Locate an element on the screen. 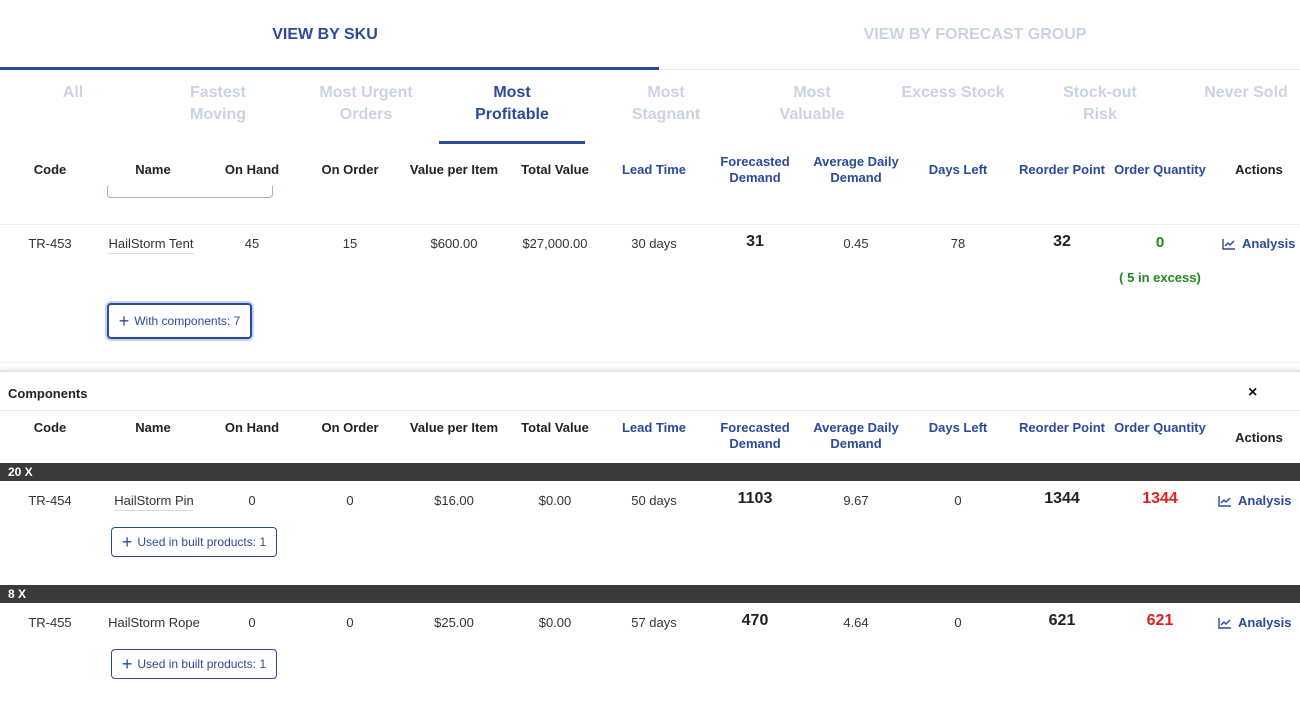 The image size is (1300, 703). row-average-daily-demand: 0.45 is located at coordinates (856, 243).